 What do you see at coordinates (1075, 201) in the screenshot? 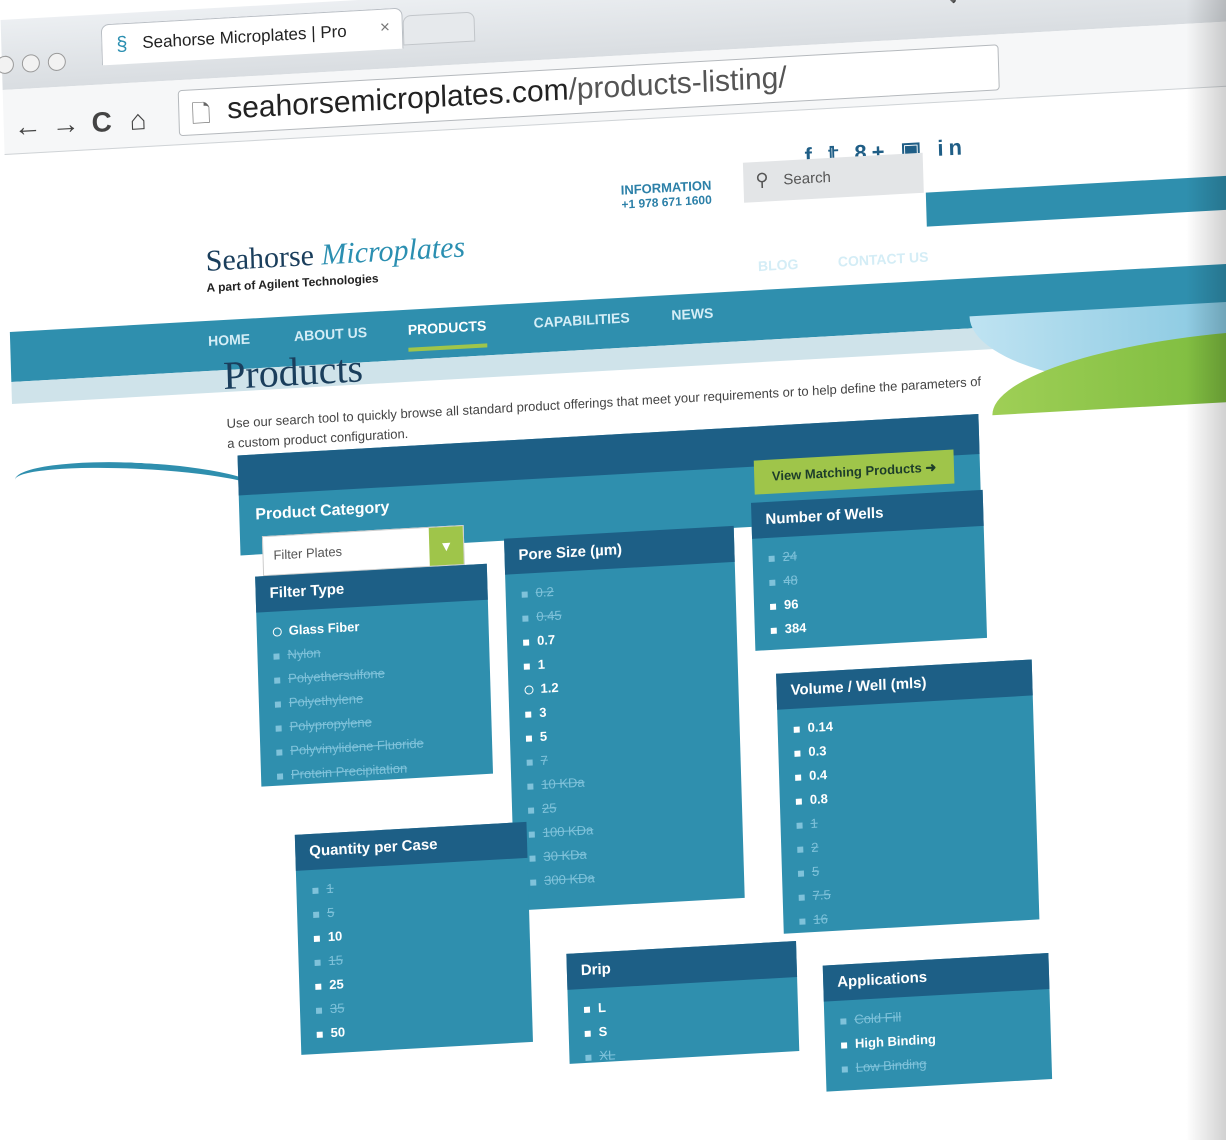
I see `header-band` at bounding box center [1075, 201].